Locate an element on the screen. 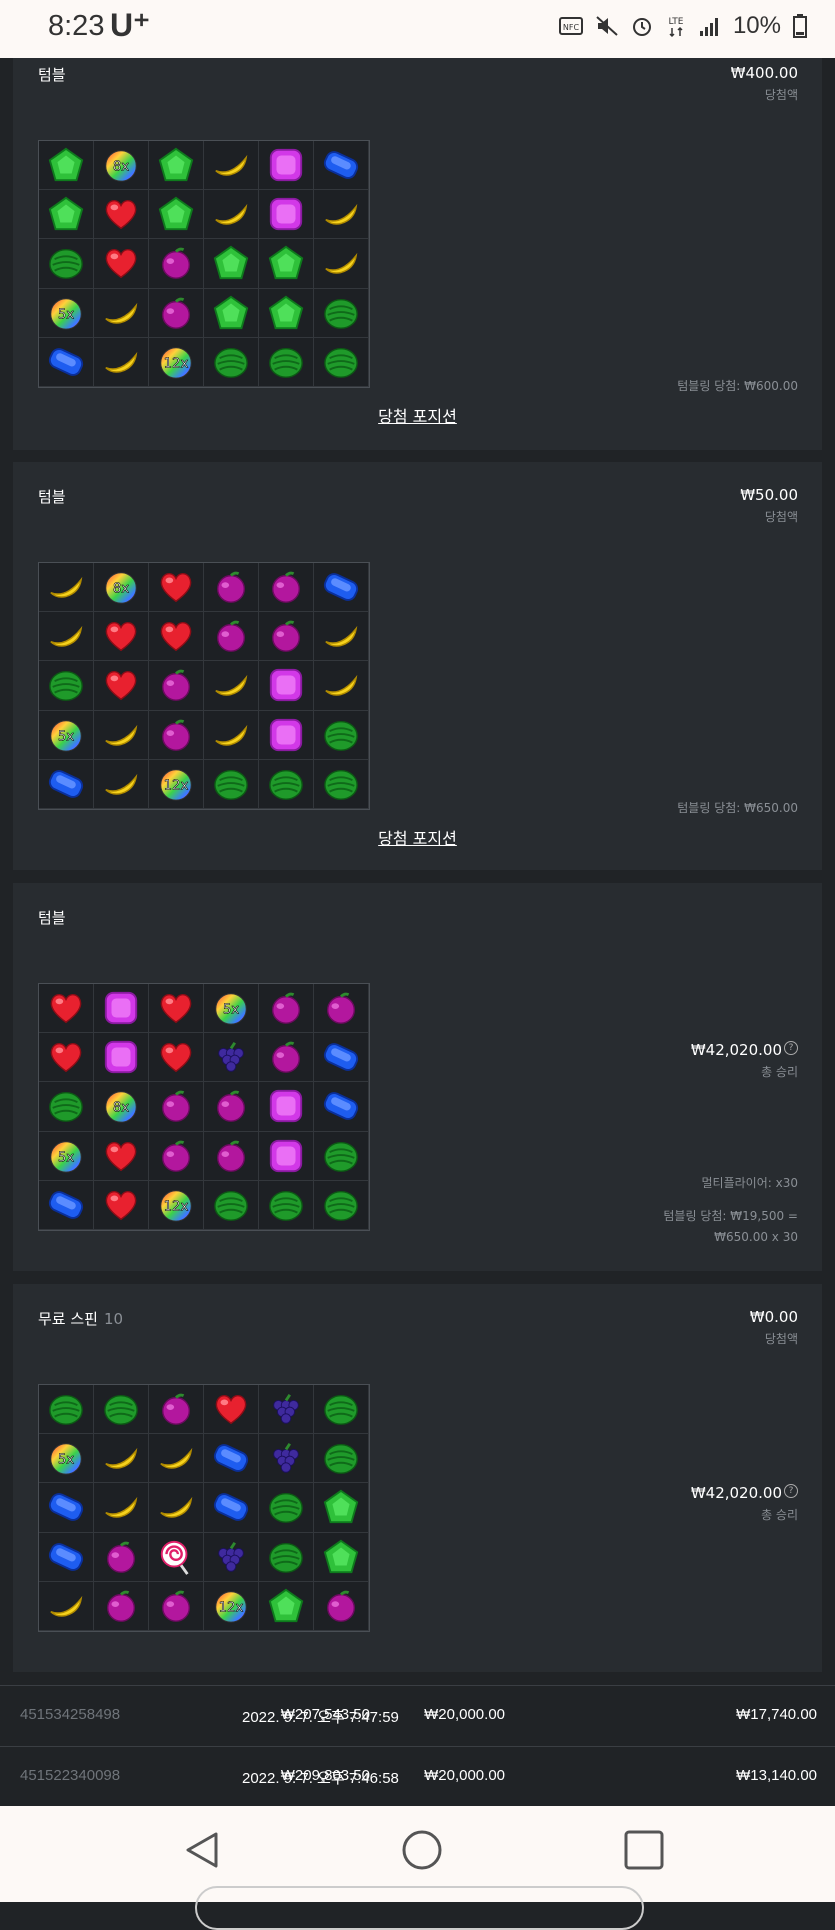 This screenshot has height=1930, width=835. grid-cell: 5x is located at coordinates (66, 313).